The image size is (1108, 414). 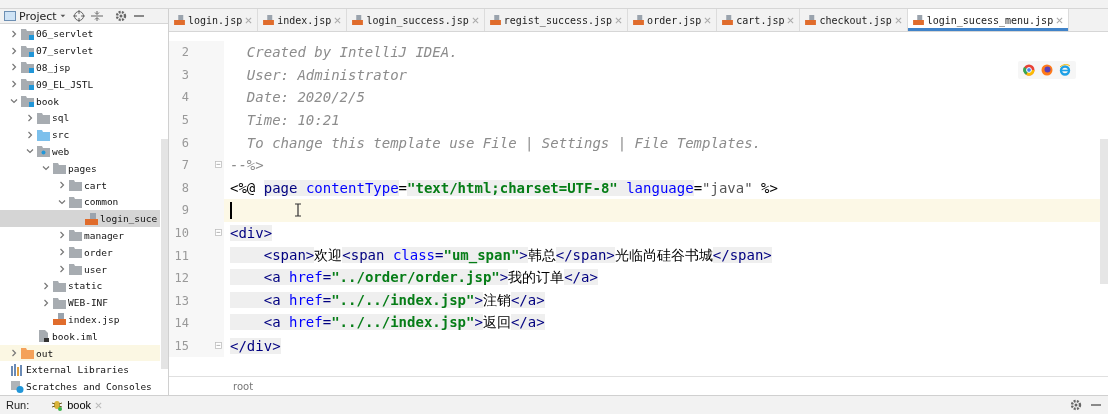 I want to click on tab-label: checkout.jsp, so click(x=855, y=20).